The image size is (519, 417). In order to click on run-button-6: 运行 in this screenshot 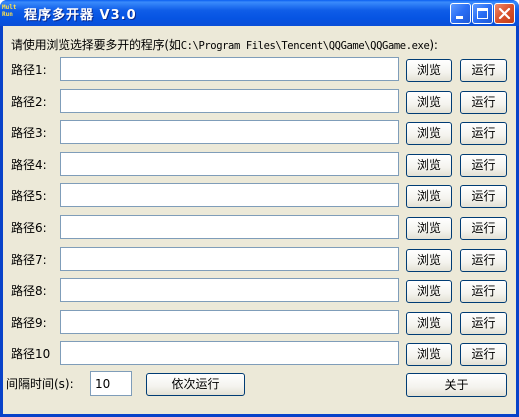, I will do `click(483, 228)`.